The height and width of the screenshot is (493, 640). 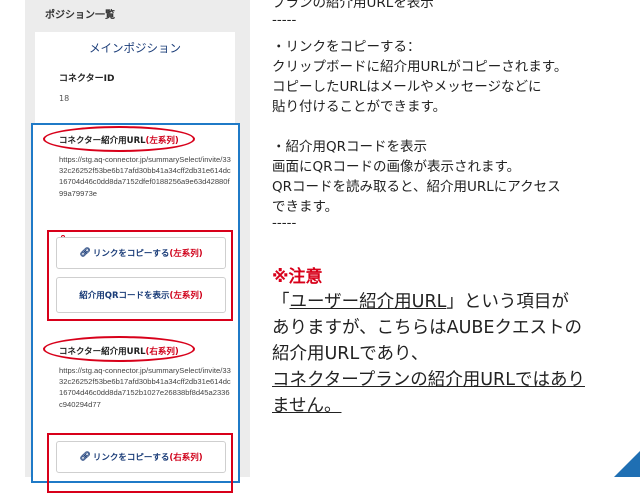 I want to click on explanation-line: プランの紹介用URLを表示, so click(x=353, y=5).